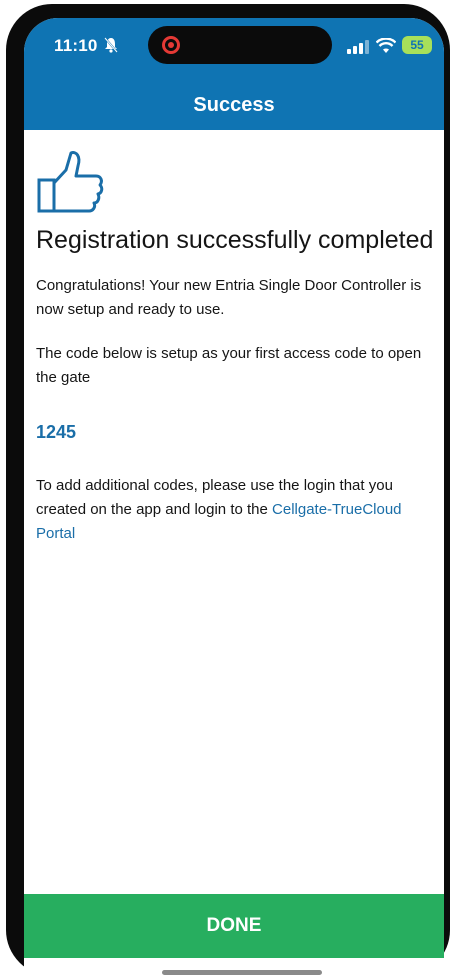 The image size is (456, 980). I want to click on record-indicator-icon, so click(171, 45).